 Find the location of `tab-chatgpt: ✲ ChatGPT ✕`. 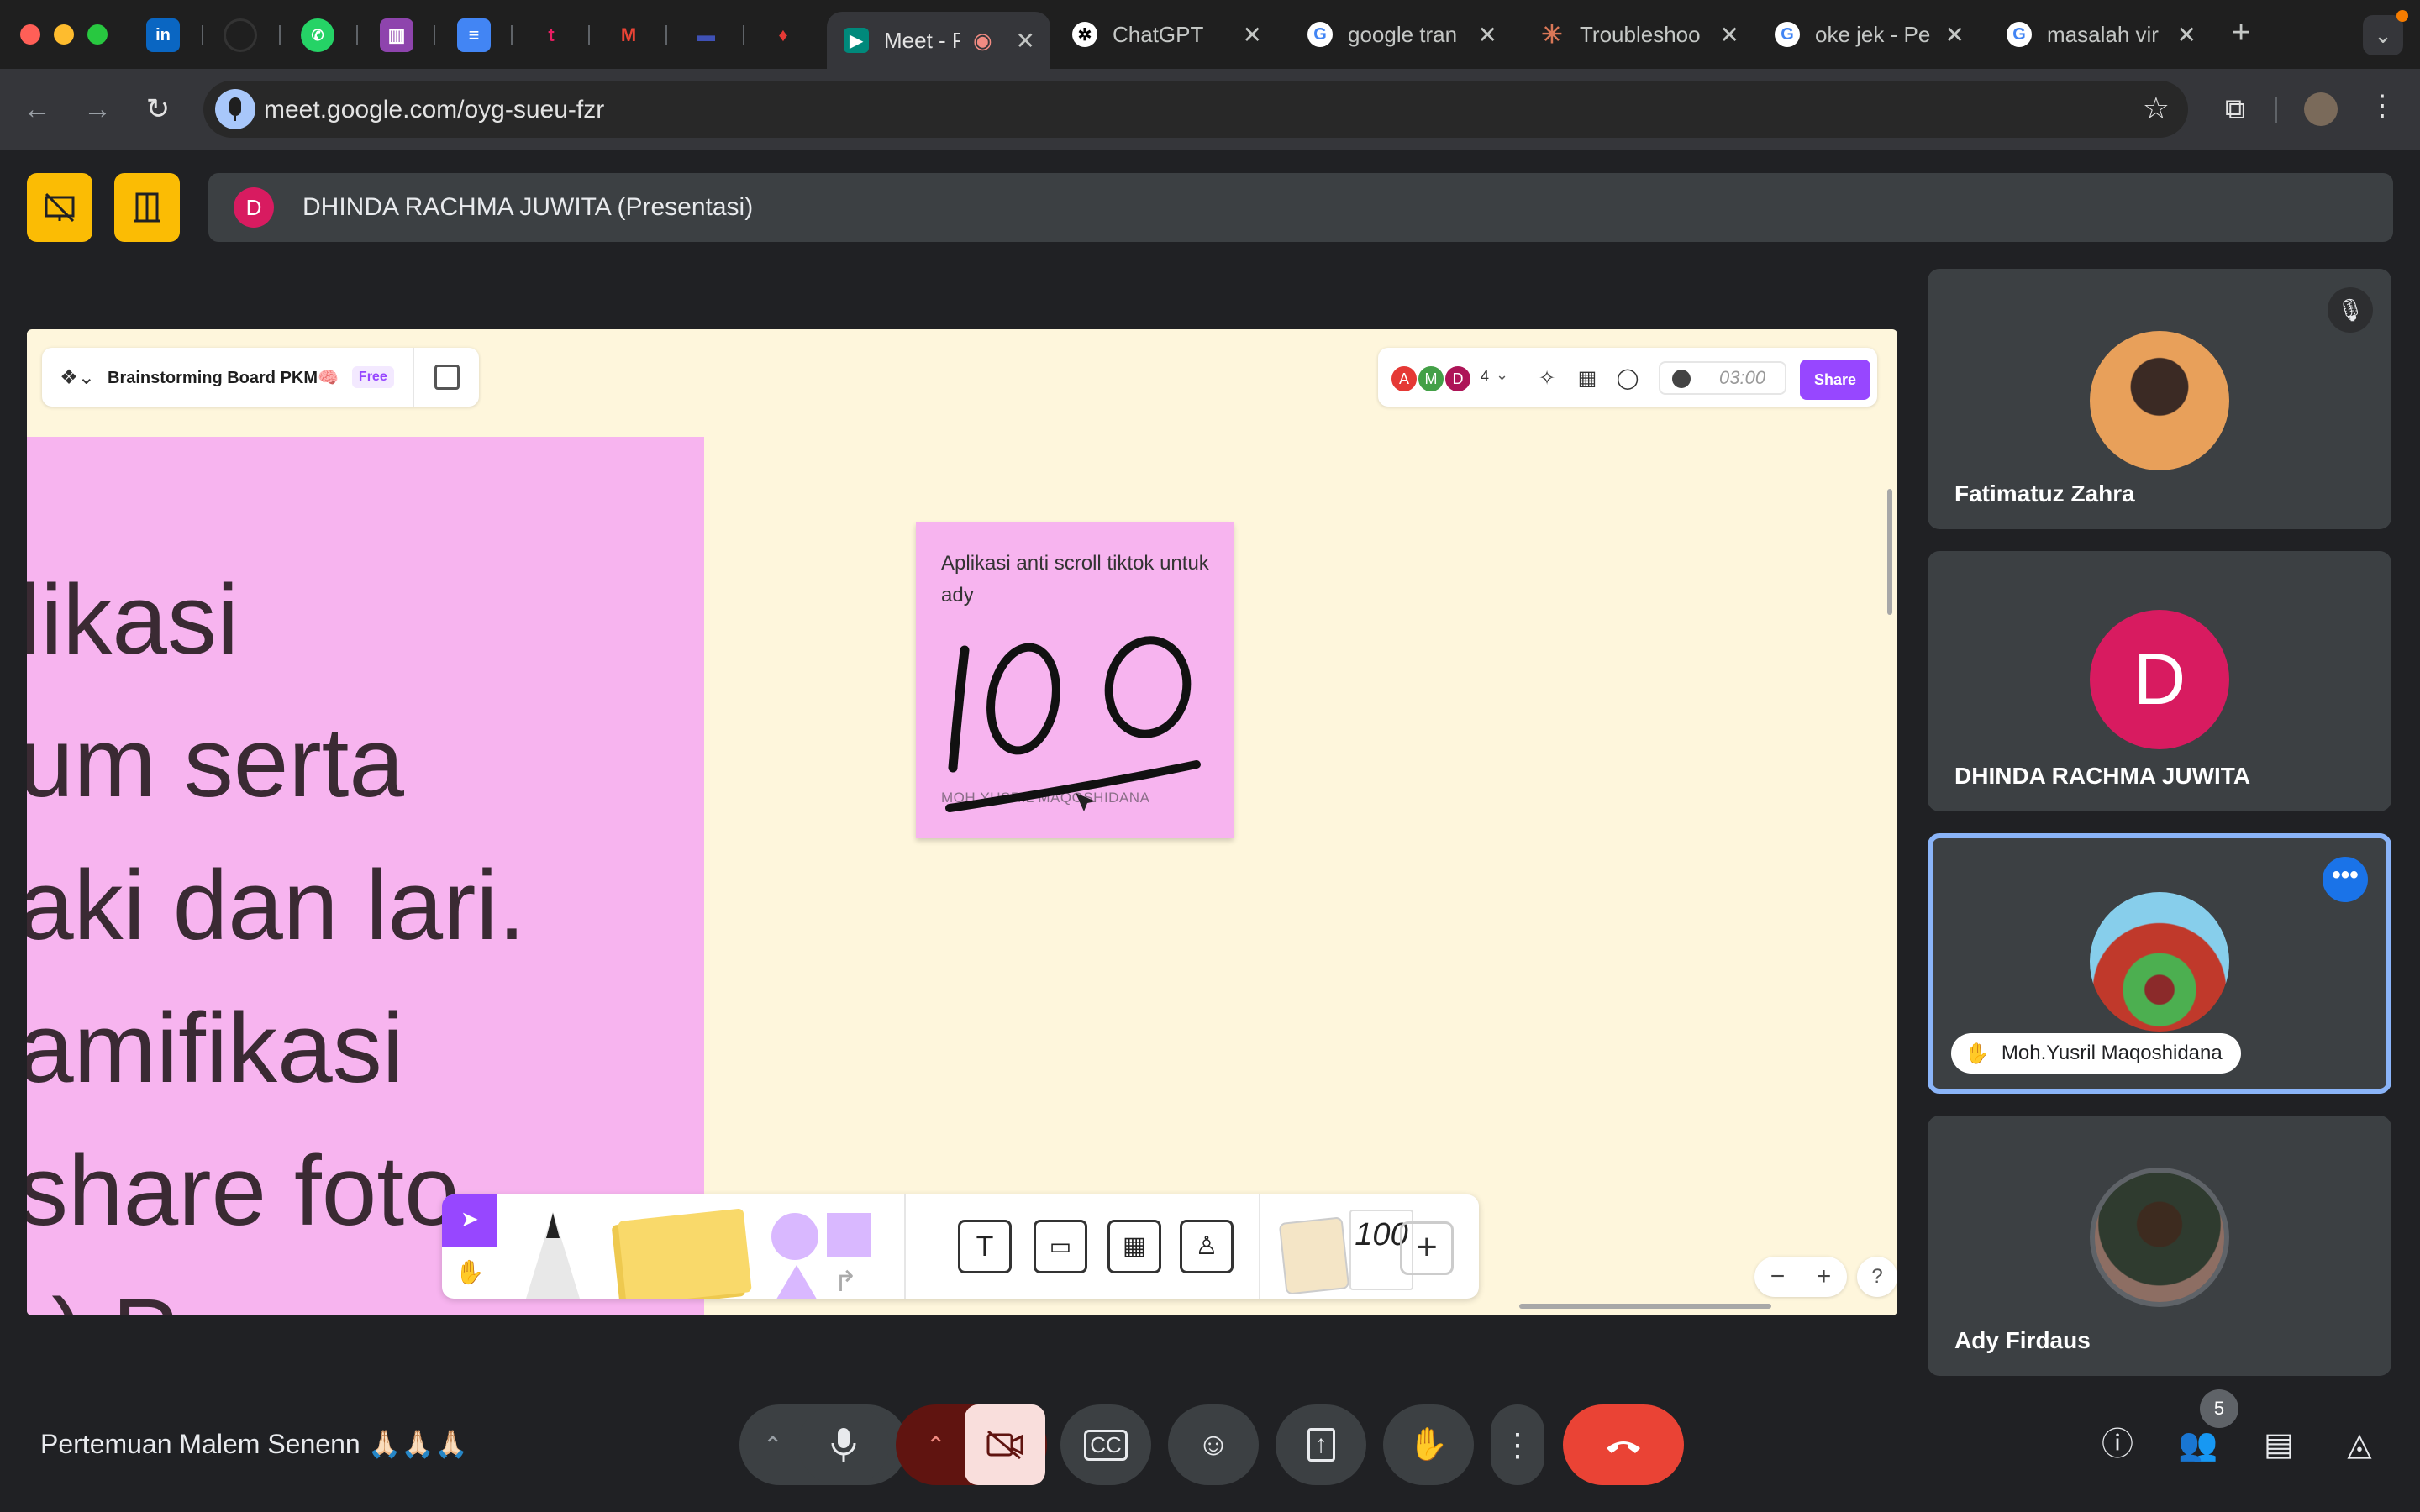

tab-chatgpt: ✲ ChatGPT ✕ is located at coordinates (1166, 34).